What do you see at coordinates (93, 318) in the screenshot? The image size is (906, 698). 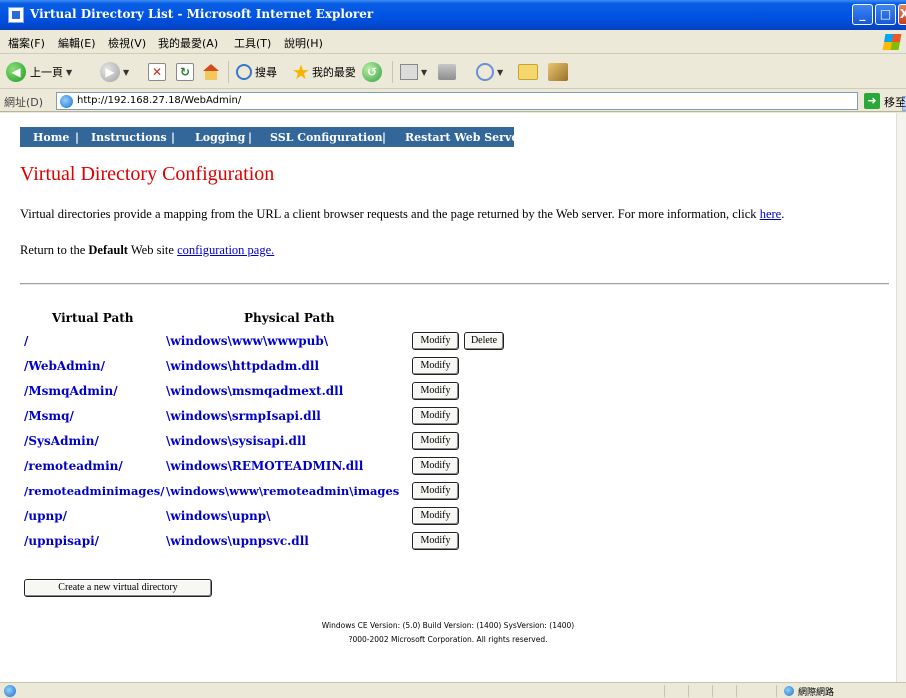 I see `virtual-path-header: Virtual Path` at bounding box center [93, 318].